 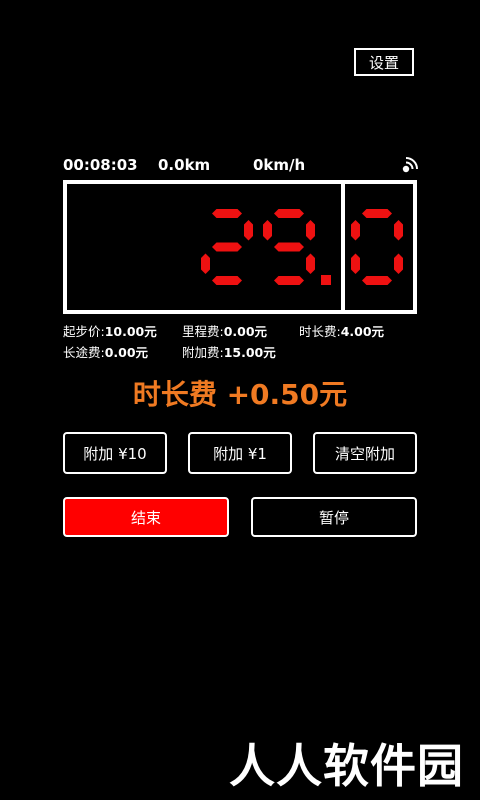 What do you see at coordinates (365, 453) in the screenshot?
I see `clear-surcharge-button: 清空附加` at bounding box center [365, 453].